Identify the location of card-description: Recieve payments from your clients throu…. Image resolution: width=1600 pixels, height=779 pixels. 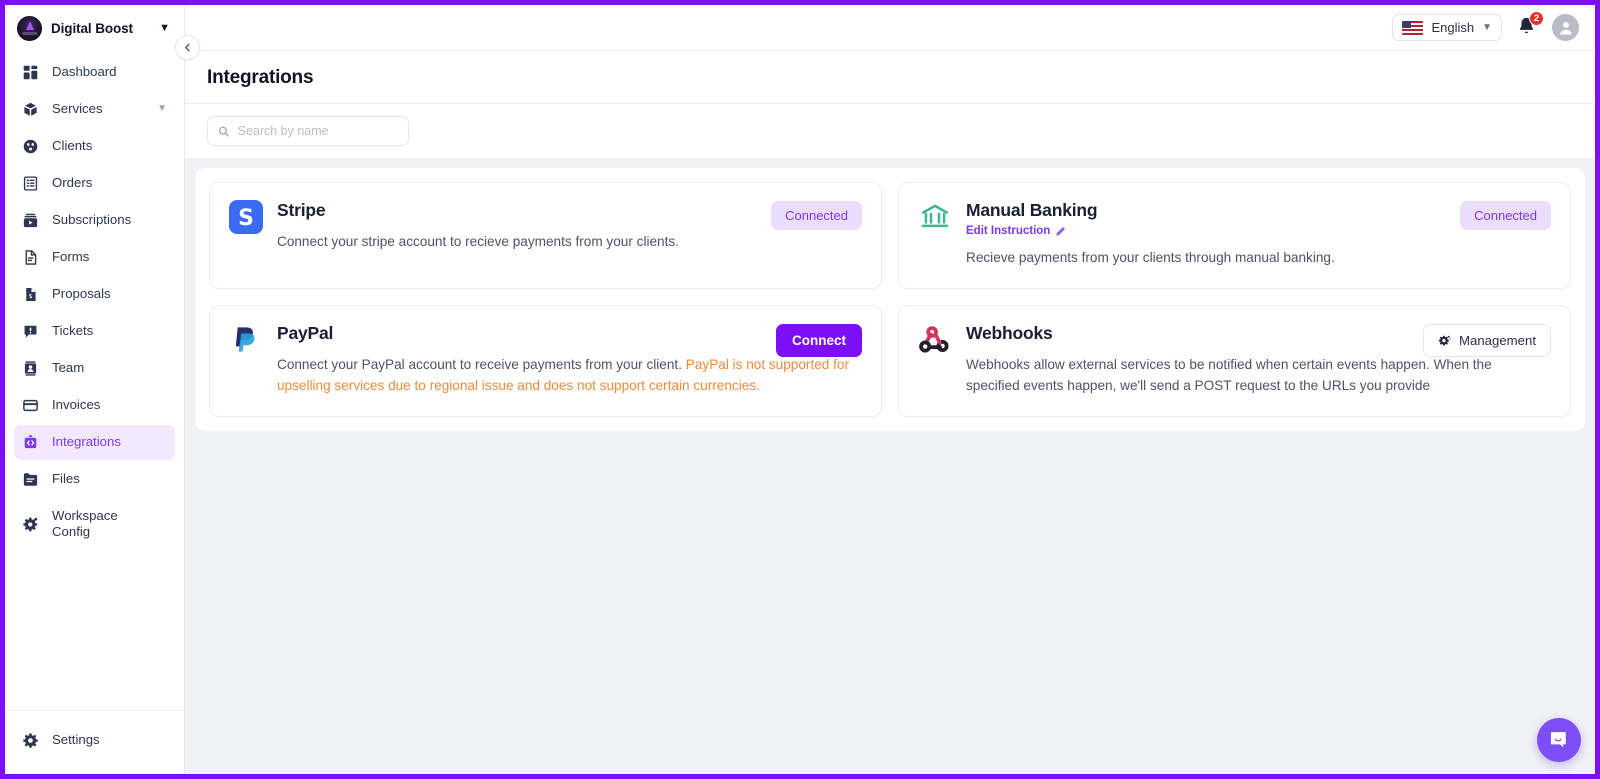
(1150, 257).